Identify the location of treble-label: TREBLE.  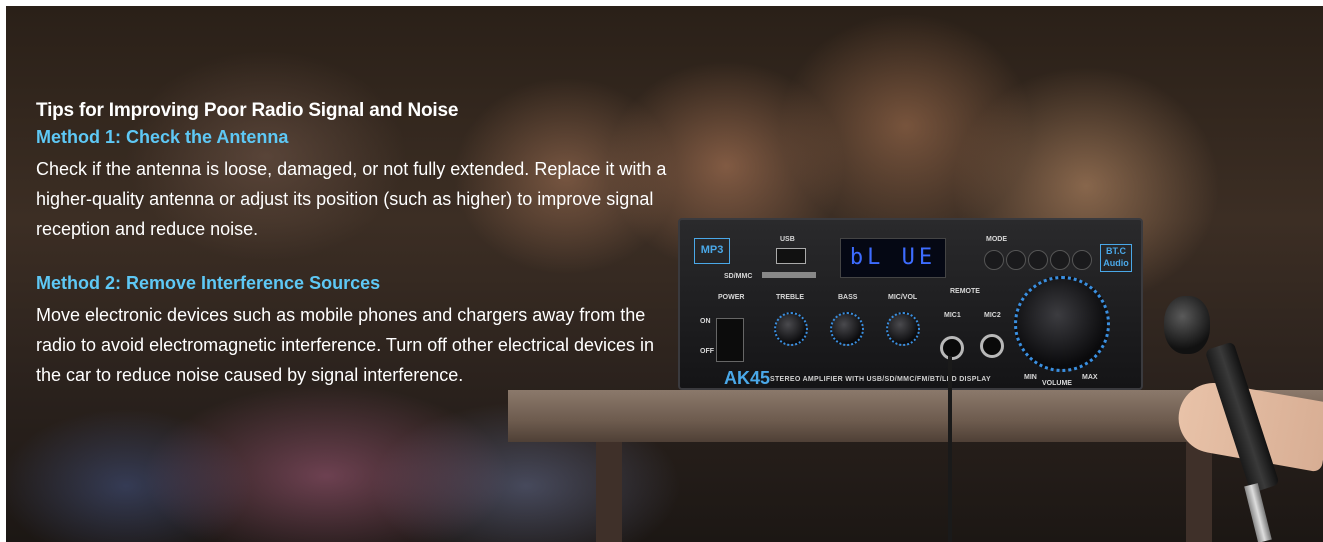
(790, 297).